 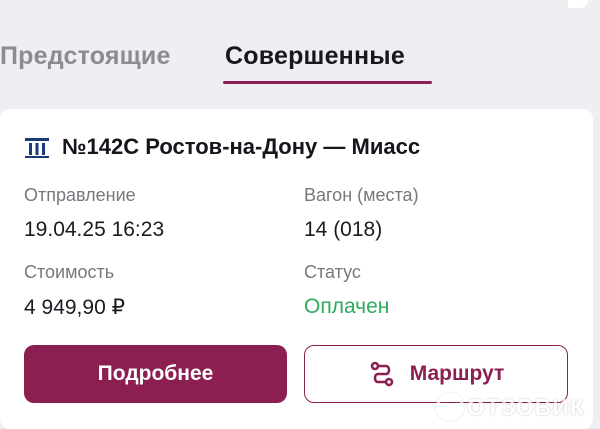 What do you see at coordinates (85, 56) in the screenshot?
I see `tab-upcoming: Предстоящие` at bounding box center [85, 56].